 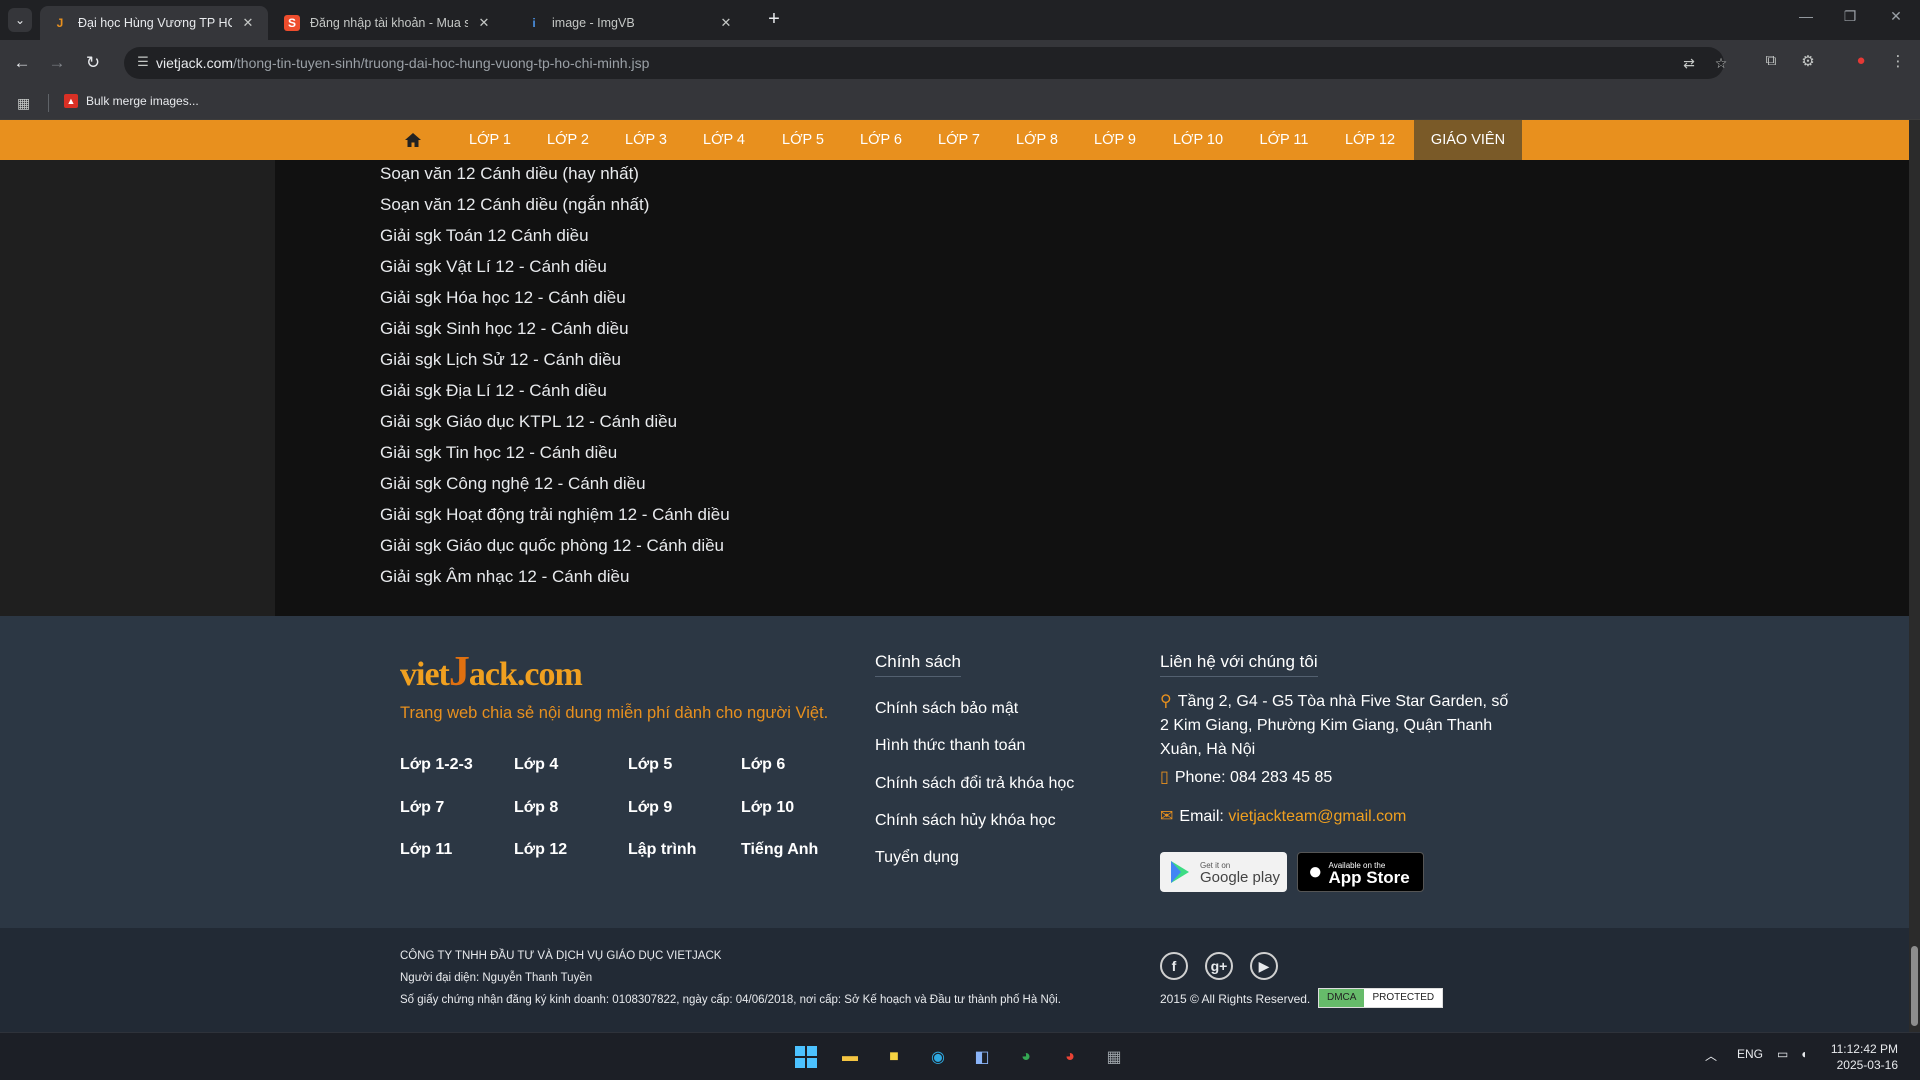 I want to click on language-indicator: ENG, so click(x=1750, y=1054).